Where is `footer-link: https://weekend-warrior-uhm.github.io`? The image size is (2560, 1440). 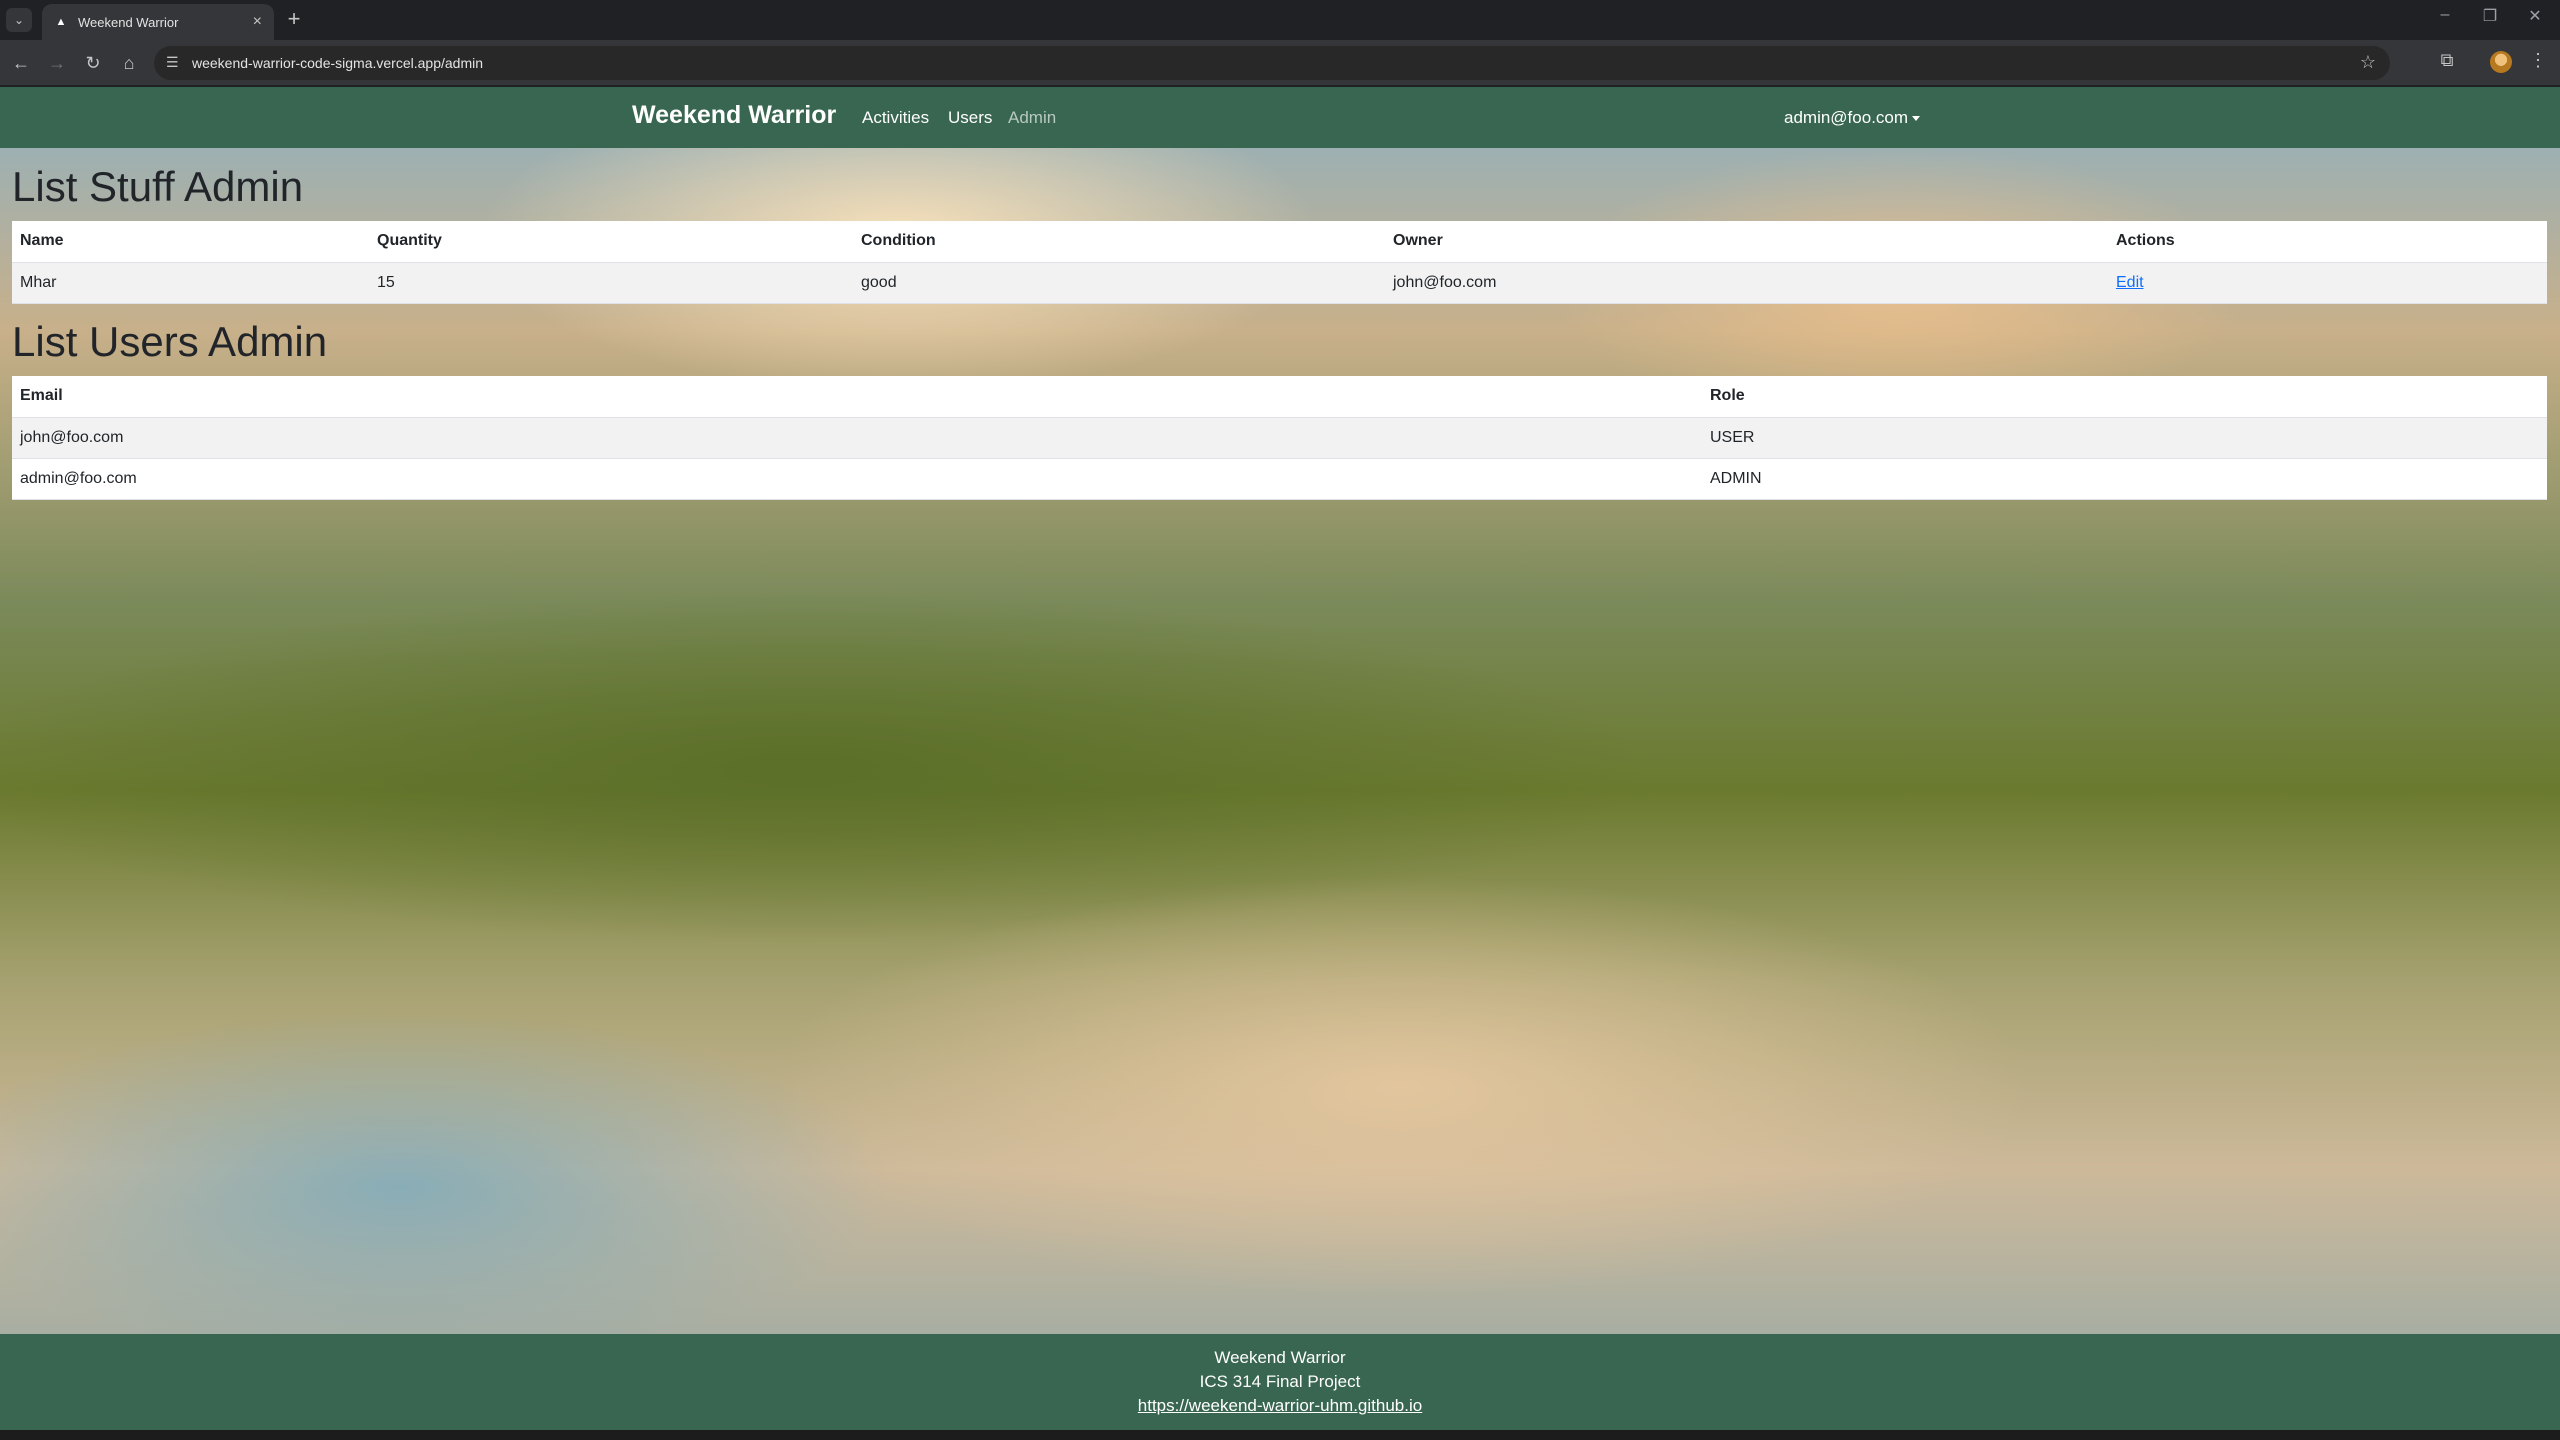 footer-link: https://weekend-warrior-uhm.github.io is located at coordinates (1280, 1405).